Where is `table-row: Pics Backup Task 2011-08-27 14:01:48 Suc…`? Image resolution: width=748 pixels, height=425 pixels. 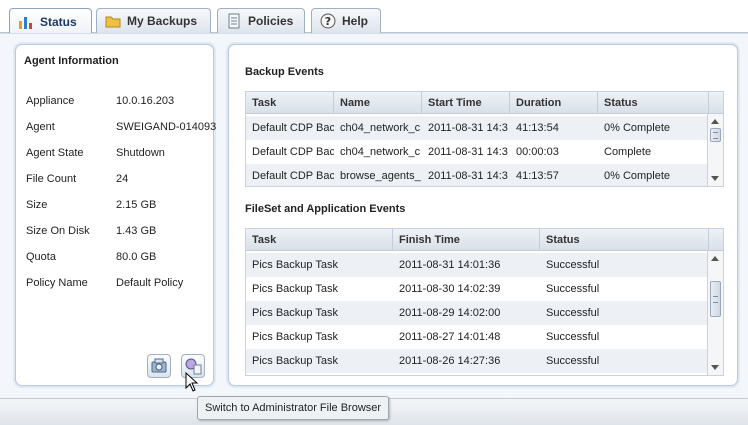 table-row: Pics Backup Task 2011-08-27 14:01:48 Suc… is located at coordinates (477, 337).